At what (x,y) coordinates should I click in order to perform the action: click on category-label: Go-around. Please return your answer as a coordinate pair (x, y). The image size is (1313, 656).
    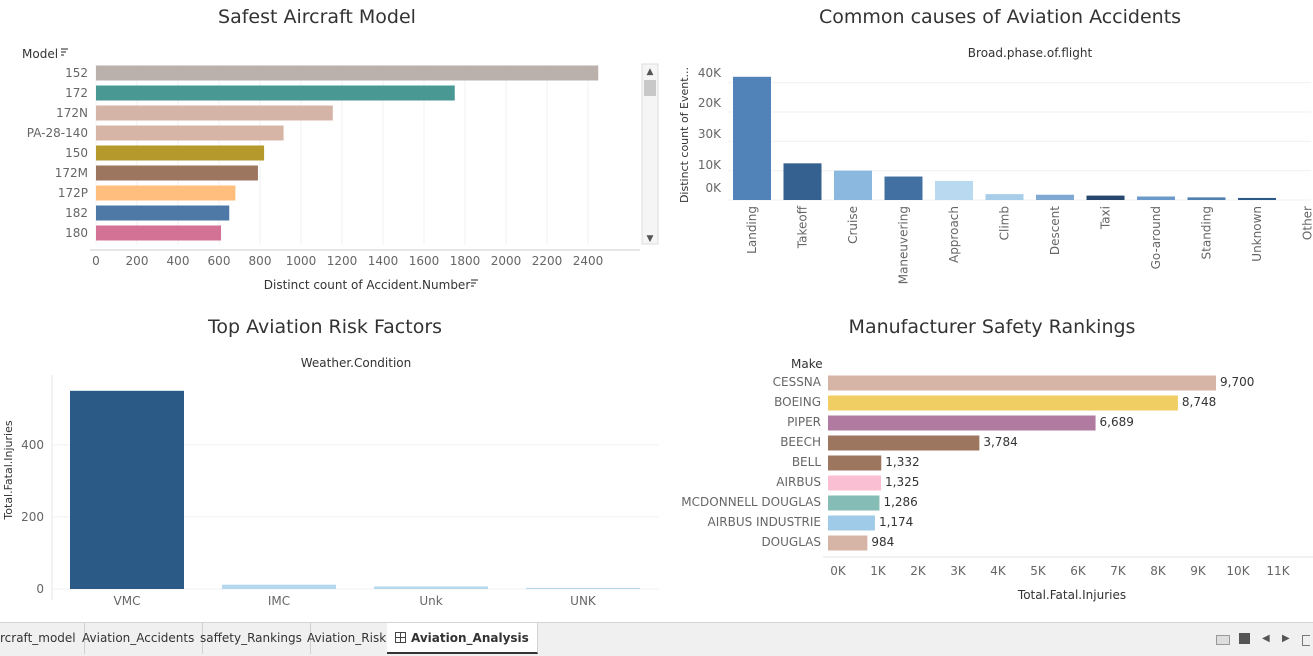
    Looking at the image, I should click on (1156, 237).